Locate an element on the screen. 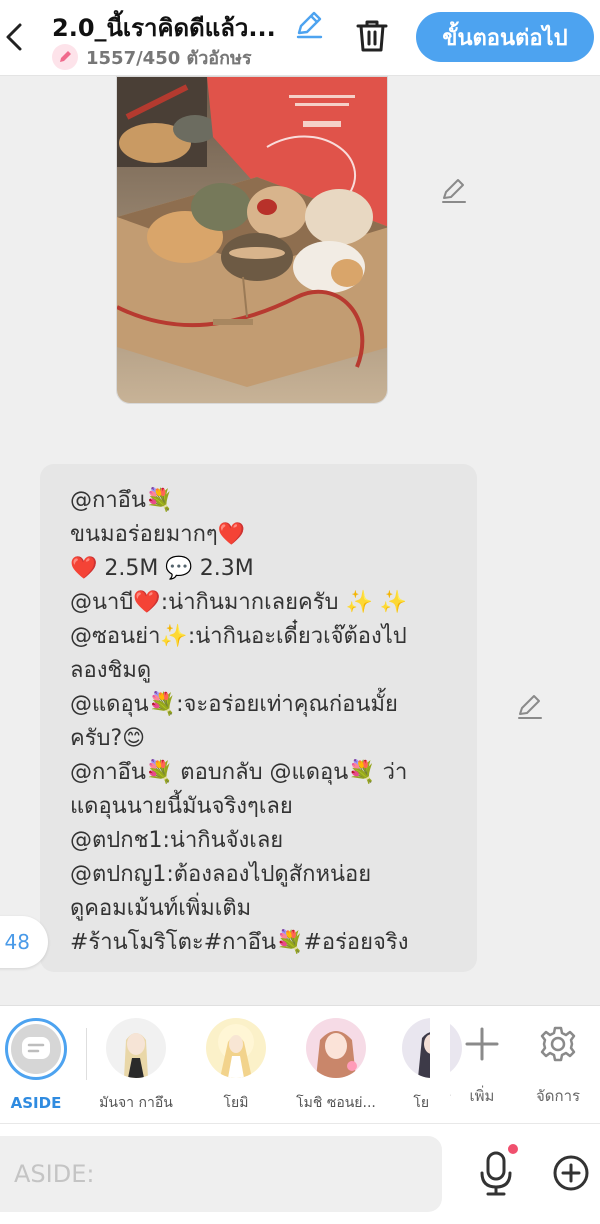  photo-message is located at coordinates (252, 240).